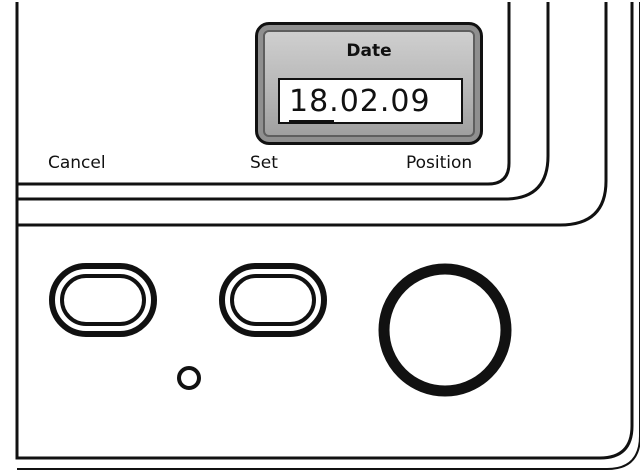 This screenshot has height=471, width=640. What do you see at coordinates (264, 163) in the screenshot?
I see `softkey-label-set: Set` at bounding box center [264, 163].